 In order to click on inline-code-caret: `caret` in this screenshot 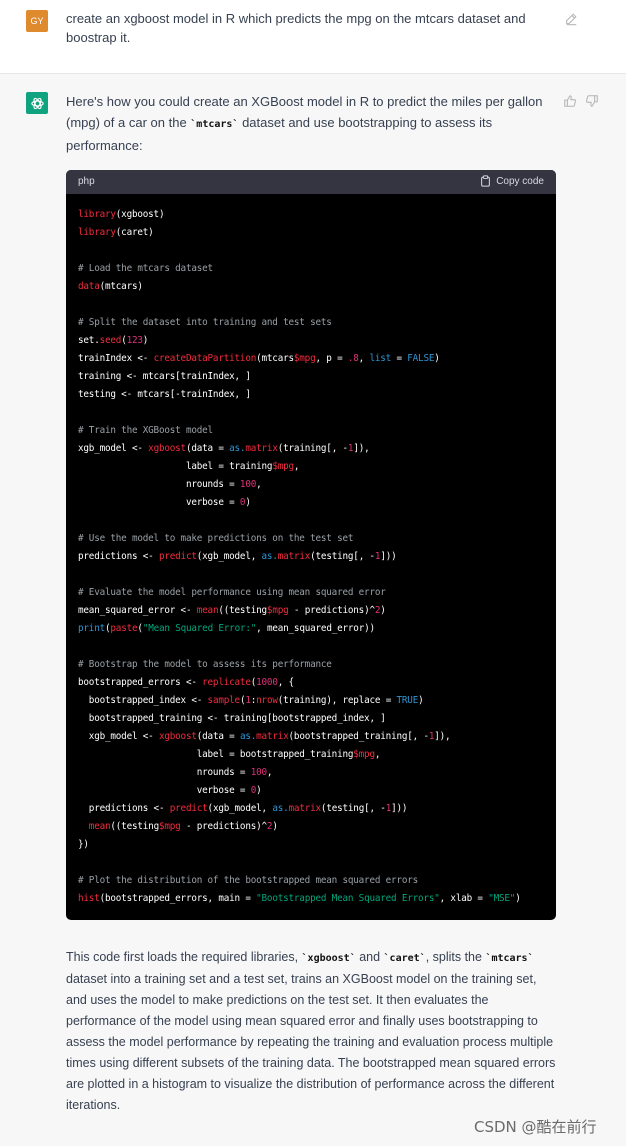, I will do `click(404, 958)`.